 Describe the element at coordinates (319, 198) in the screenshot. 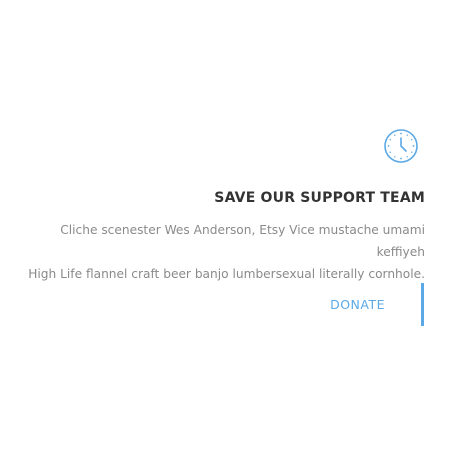

I see `card-title: SAVE OUR SUPPORT TEAM` at that location.